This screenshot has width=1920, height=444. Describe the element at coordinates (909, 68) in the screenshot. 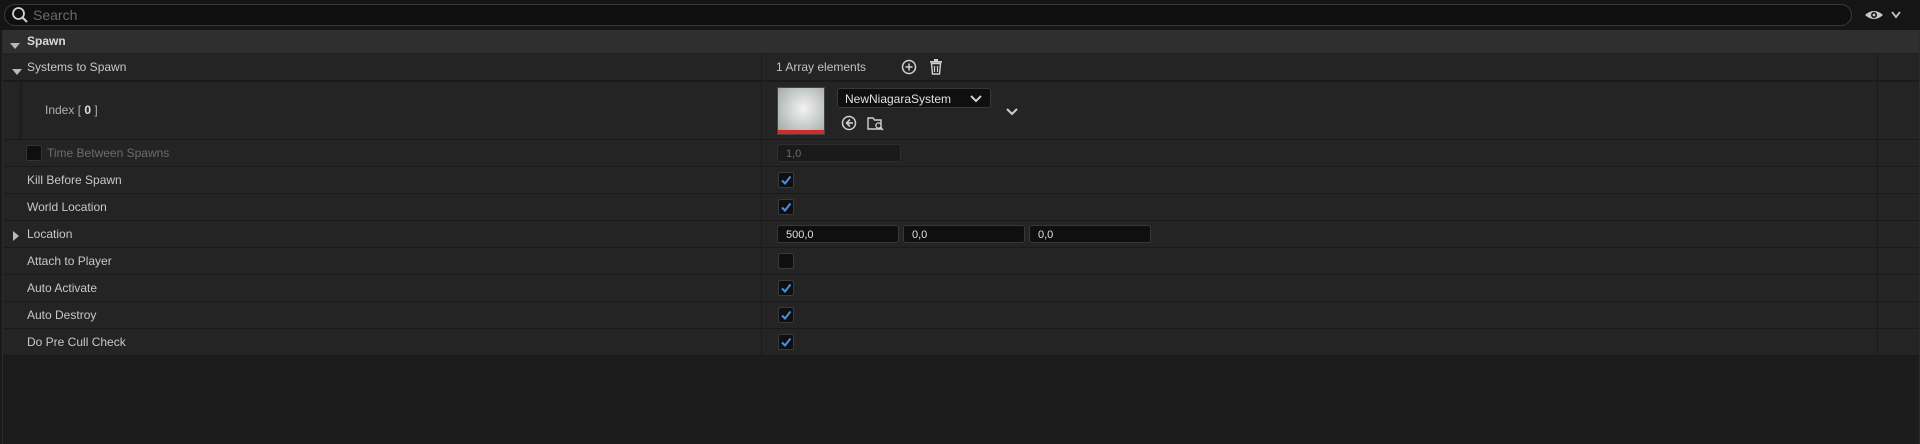

I see `add-element-icon` at that location.